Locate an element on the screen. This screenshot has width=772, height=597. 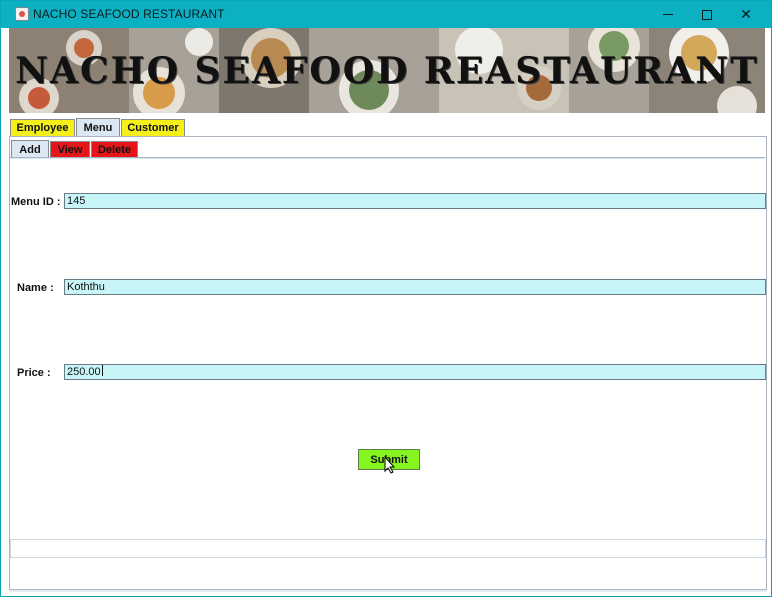
tab-menu: Menu is located at coordinates (98, 127).